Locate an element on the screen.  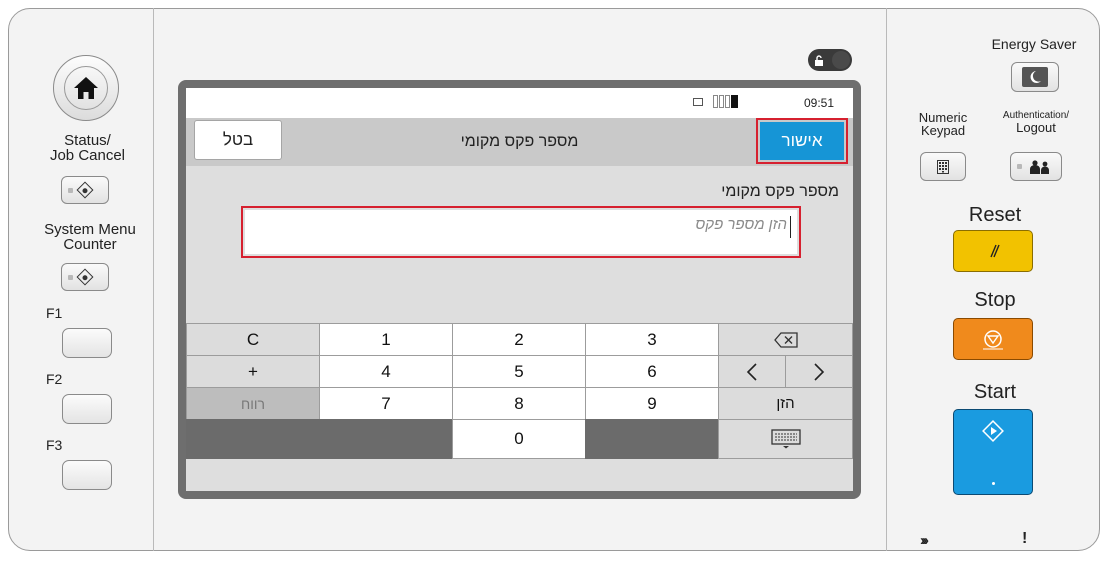
home-button is located at coordinates (86, 88).